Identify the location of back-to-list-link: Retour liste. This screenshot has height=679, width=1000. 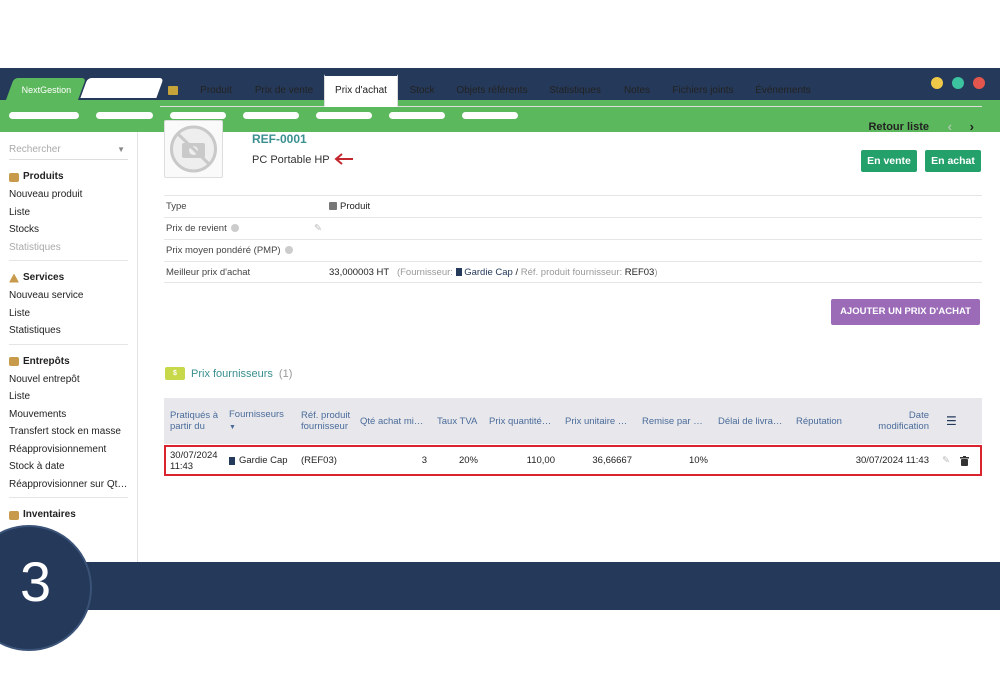
(898, 127).